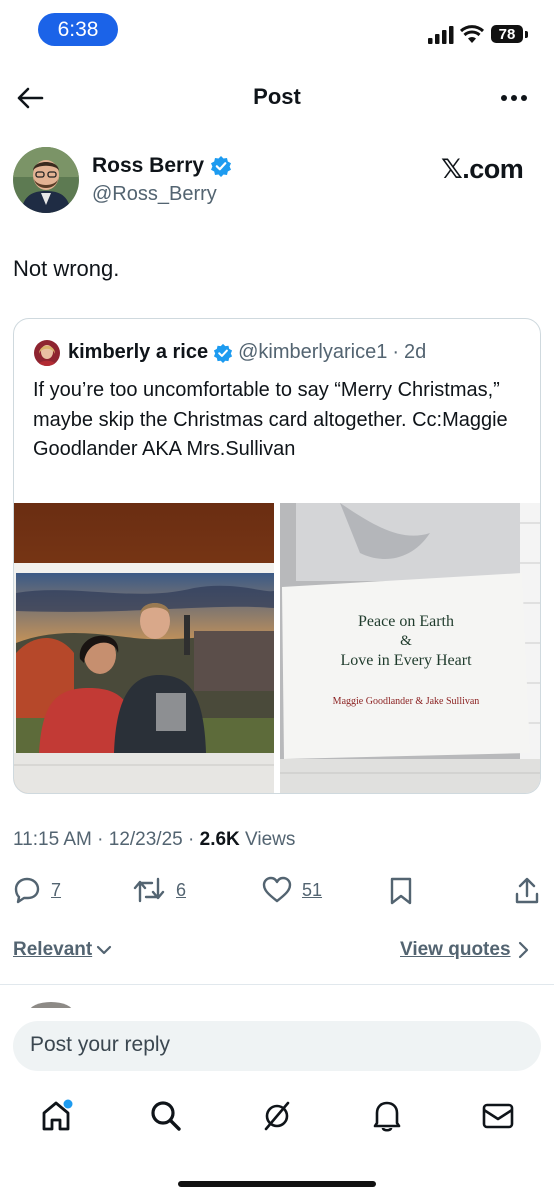 The image size is (554, 1200). I want to click on post-metadata: 11:15 AM · 12/23/25 · 2.6K Views, so click(154, 840).